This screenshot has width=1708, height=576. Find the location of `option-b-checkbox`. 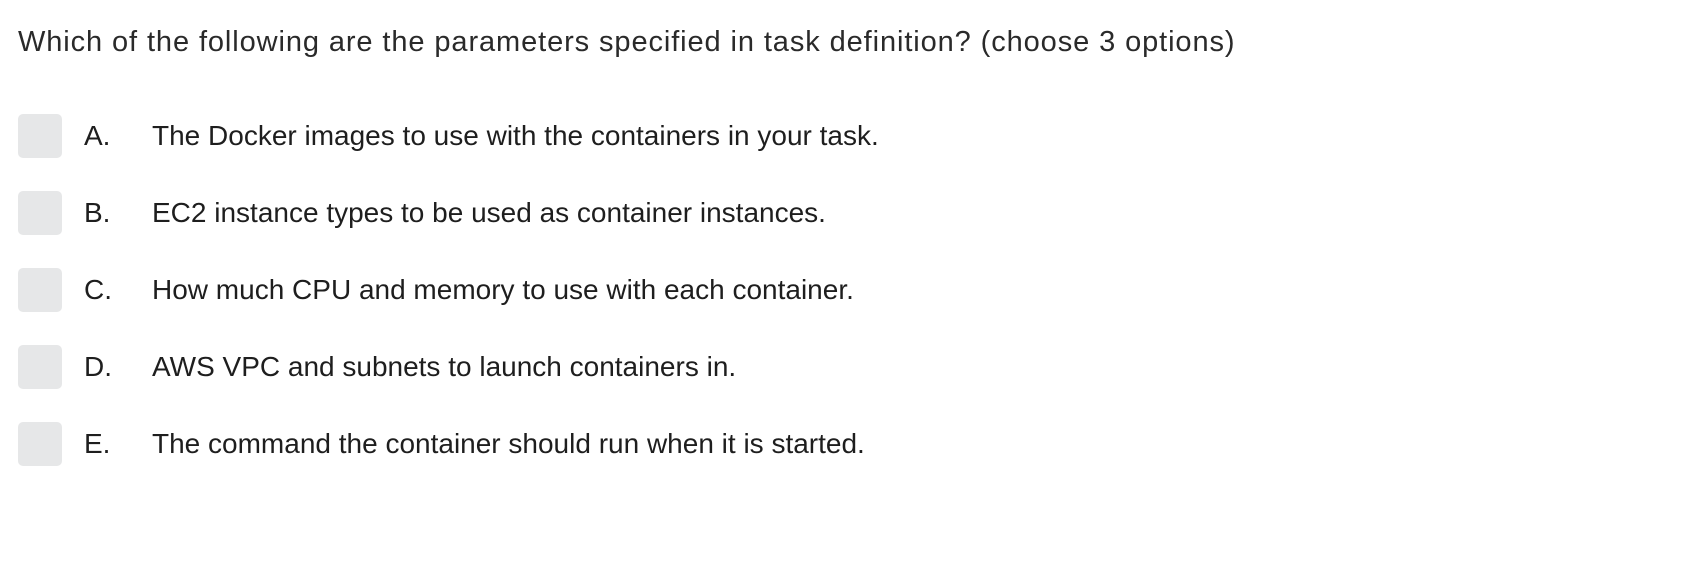

option-b-checkbox is located at coordinates (40, 213).